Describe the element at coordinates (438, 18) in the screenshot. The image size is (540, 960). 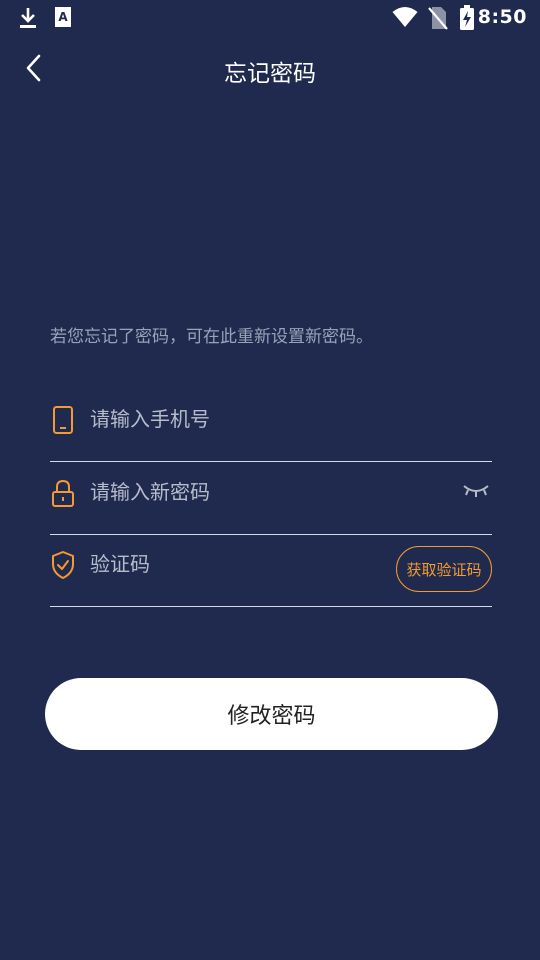
I see `no-sim-icon` at that location.